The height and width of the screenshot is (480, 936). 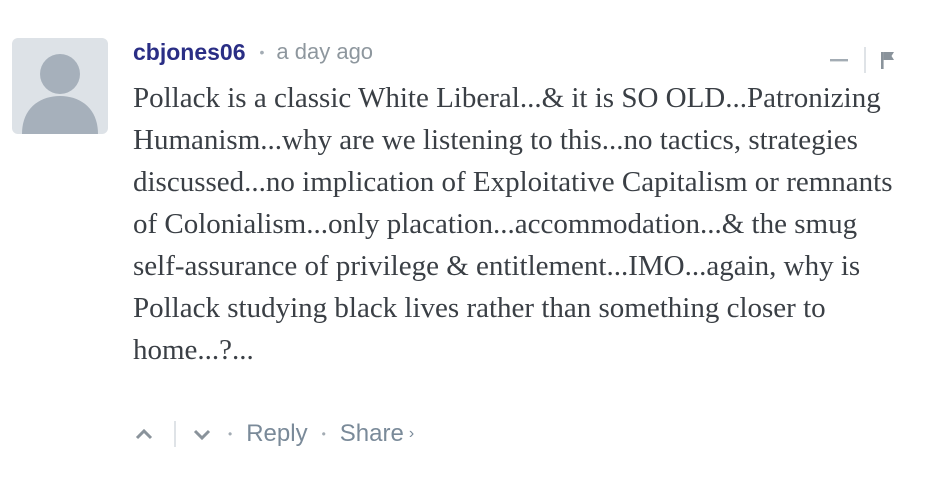 What do you see at coordinates (865, 60) in the screenshot?
I see `controls-divider` at bounding box center [865, 60].